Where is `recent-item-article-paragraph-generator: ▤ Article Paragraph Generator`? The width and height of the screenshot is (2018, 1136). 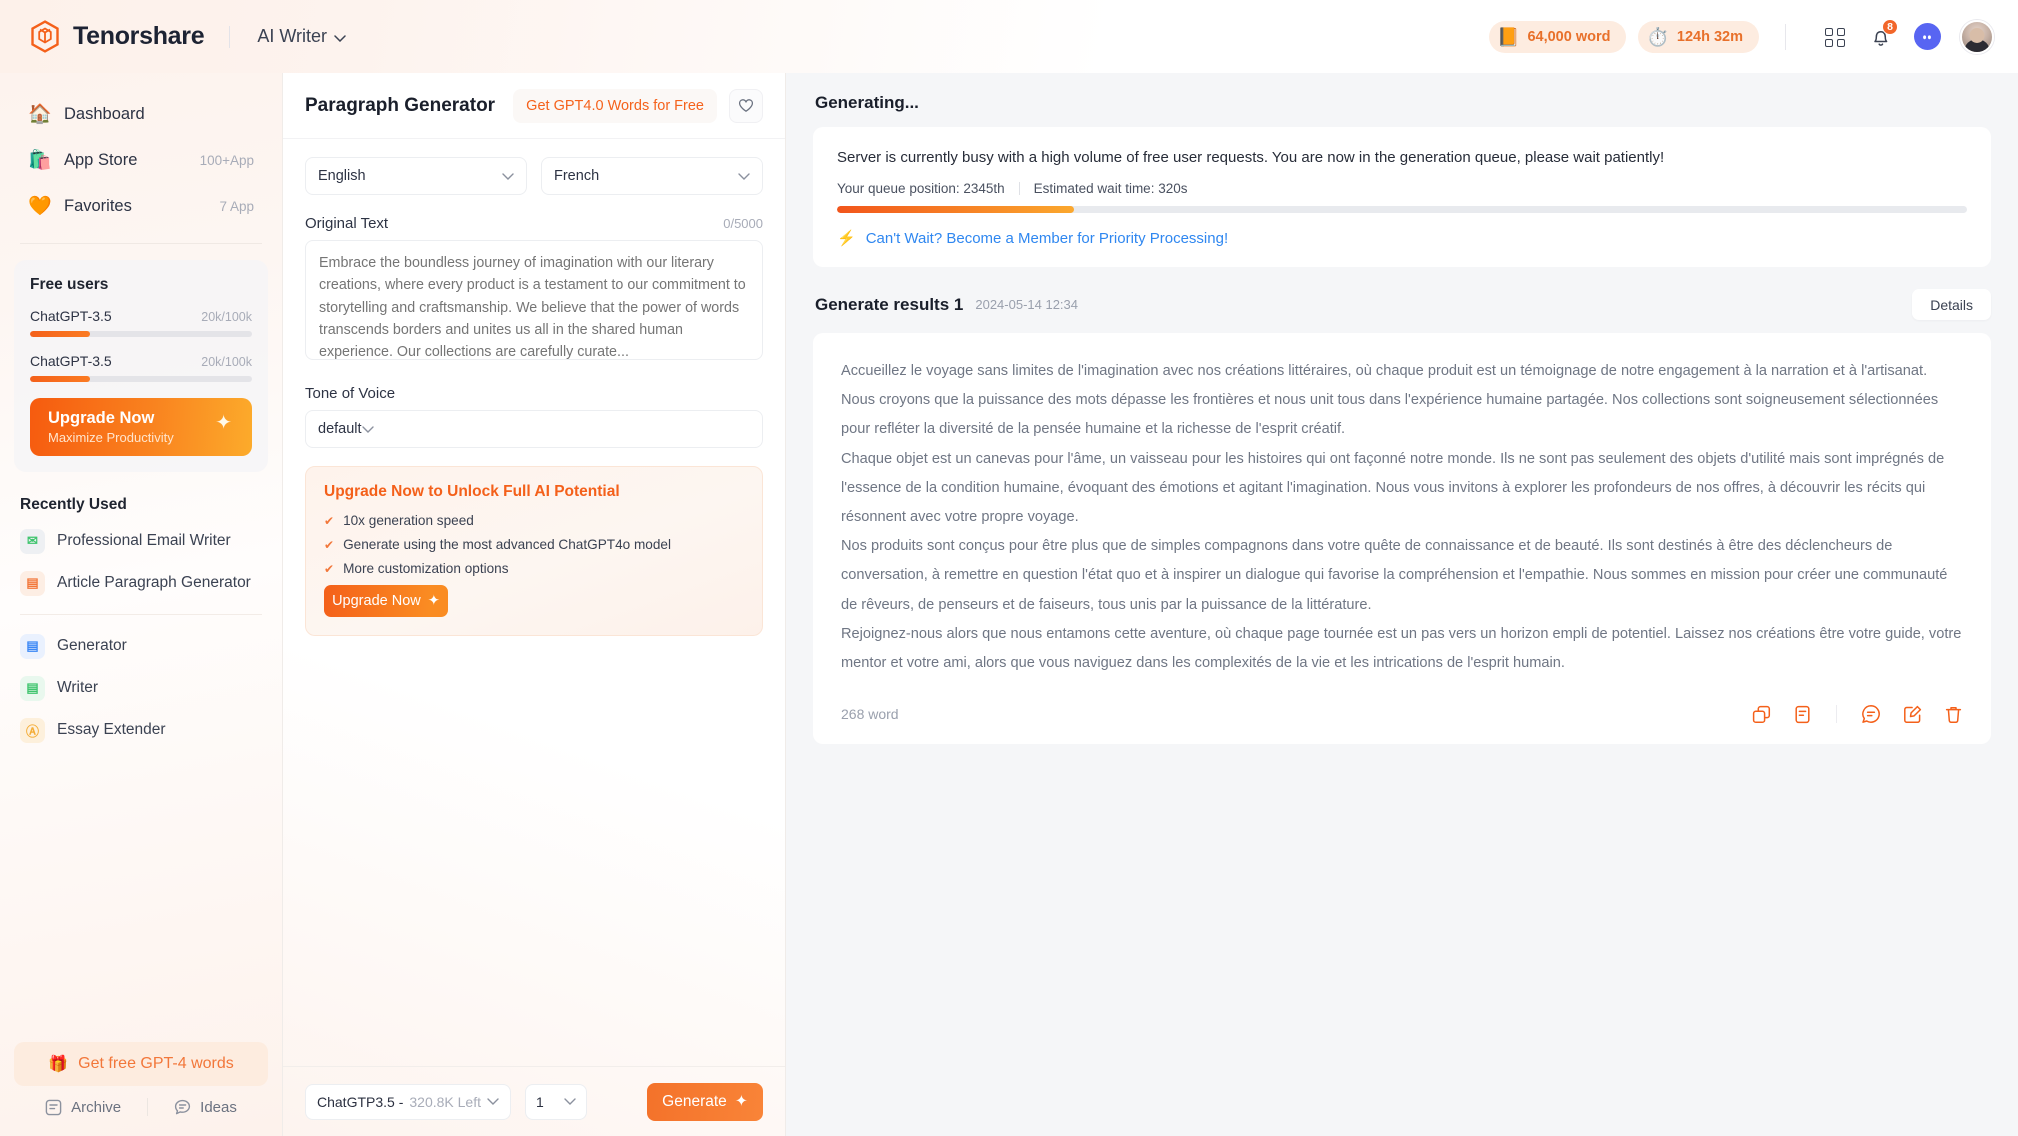 recent-item-article-paragraph-generator: ▤ Article Paragraph Generator is located at coordinates (141, 583).